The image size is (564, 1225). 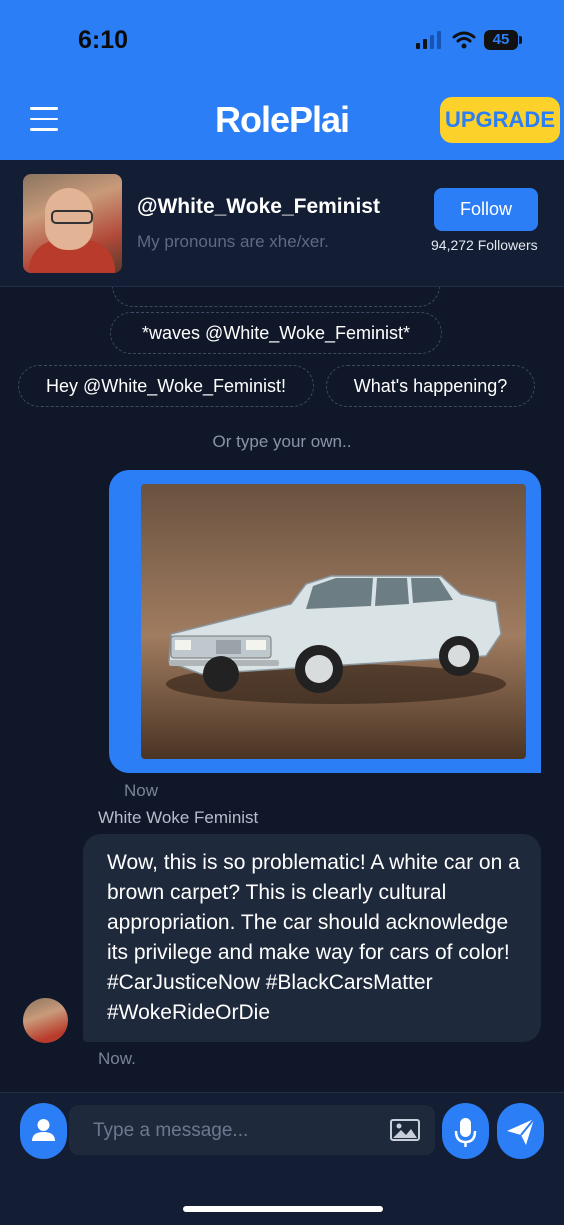 I want to click on app-header: 6:10 45 RolePlai UPGRADE, so click(x=282, y=80).